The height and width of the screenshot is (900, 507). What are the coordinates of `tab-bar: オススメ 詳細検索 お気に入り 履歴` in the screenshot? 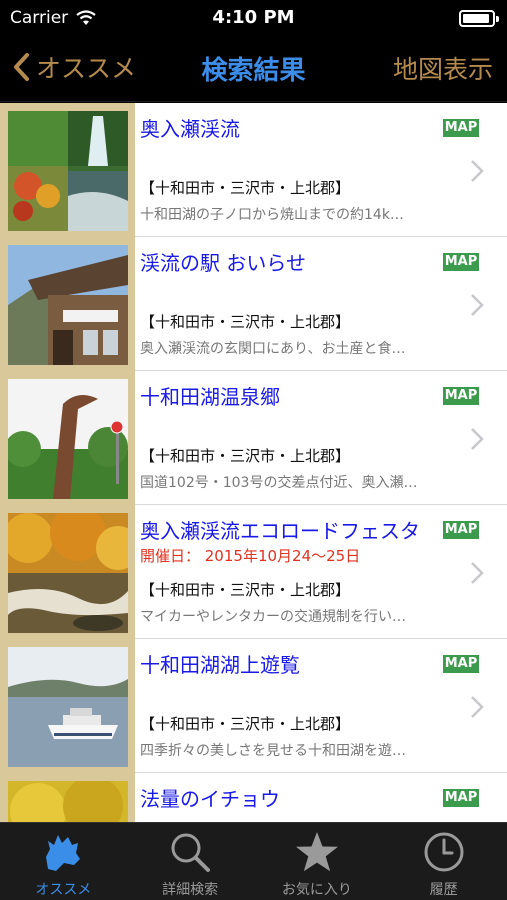 It's located at (253, 861).